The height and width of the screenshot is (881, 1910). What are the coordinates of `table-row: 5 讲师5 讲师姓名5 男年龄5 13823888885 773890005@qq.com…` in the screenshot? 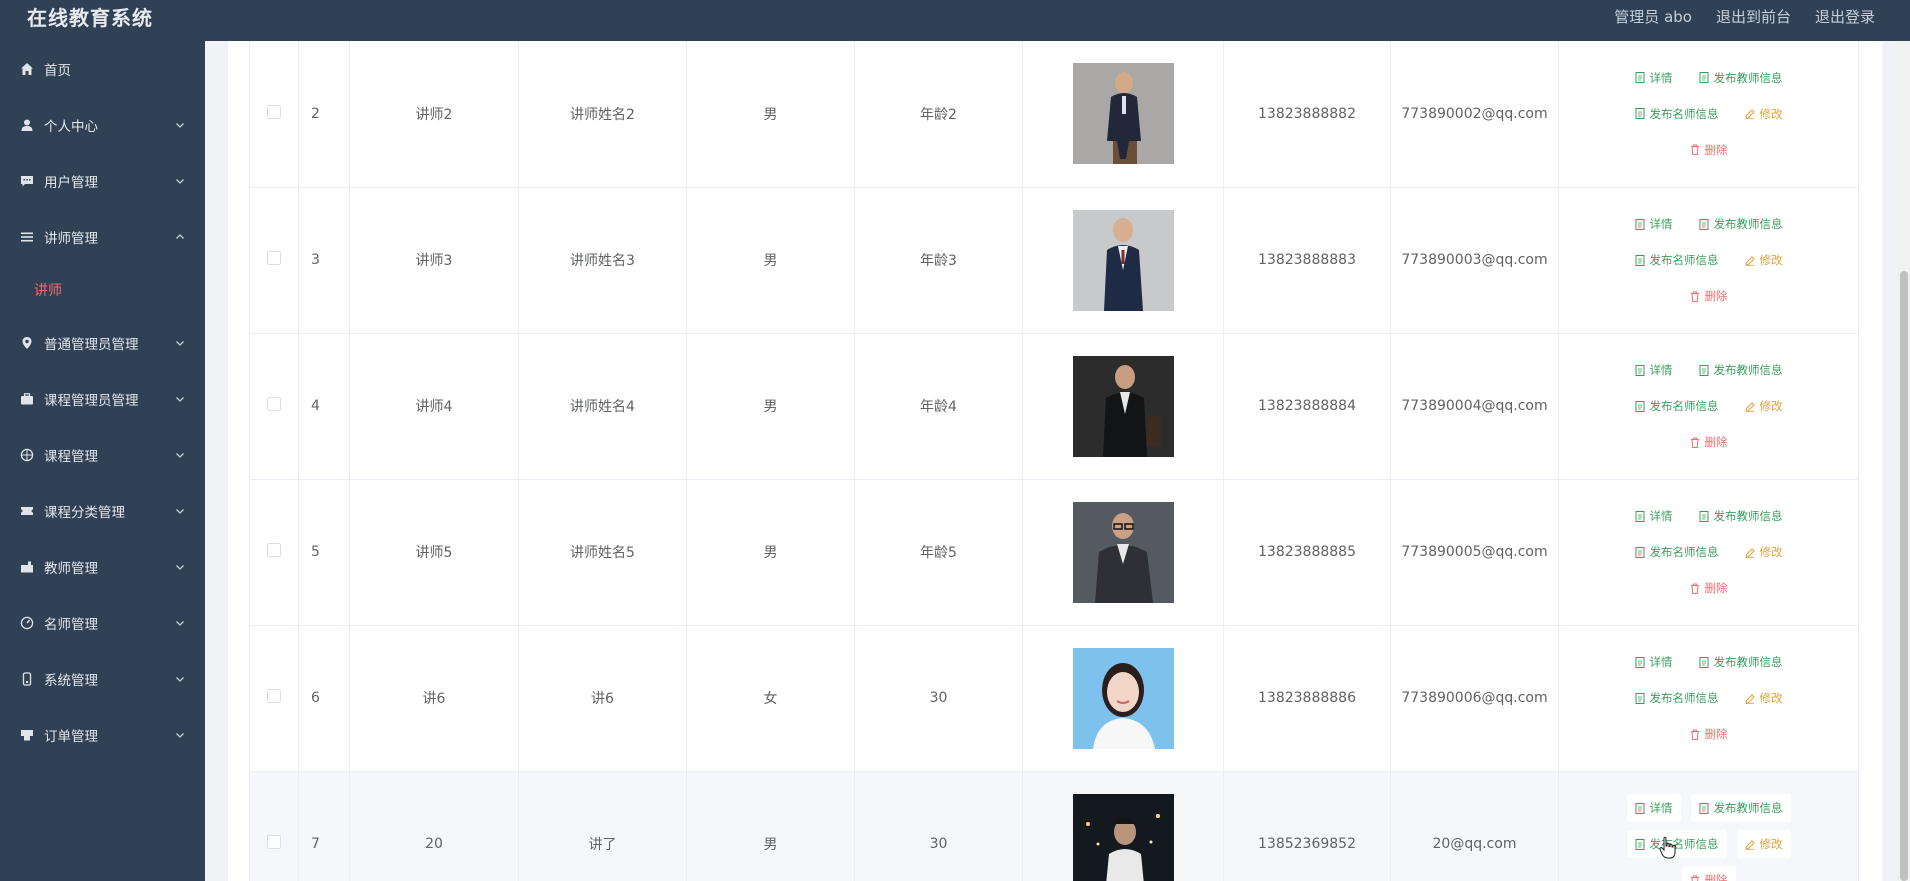 It's located at (1054, 552).